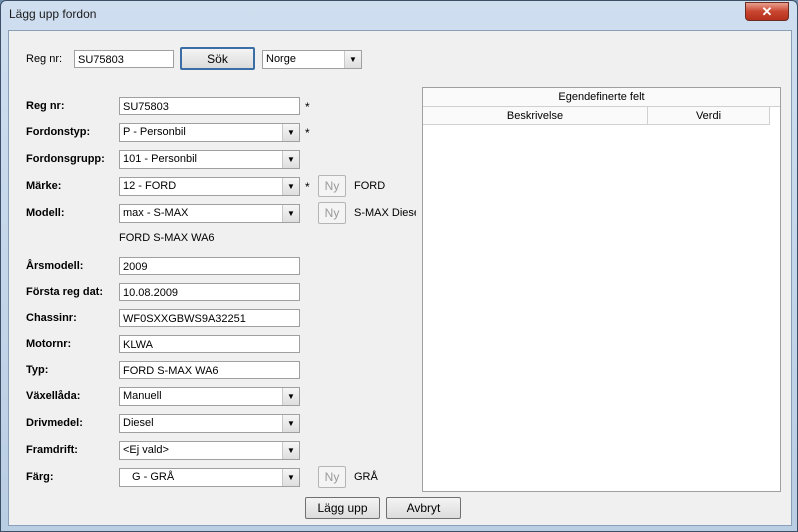 This screenshot has height=532, width=798. Describe the element at coordinates (312, 59) in the screenshot. I see `country-select: Norge ▼` at that location.